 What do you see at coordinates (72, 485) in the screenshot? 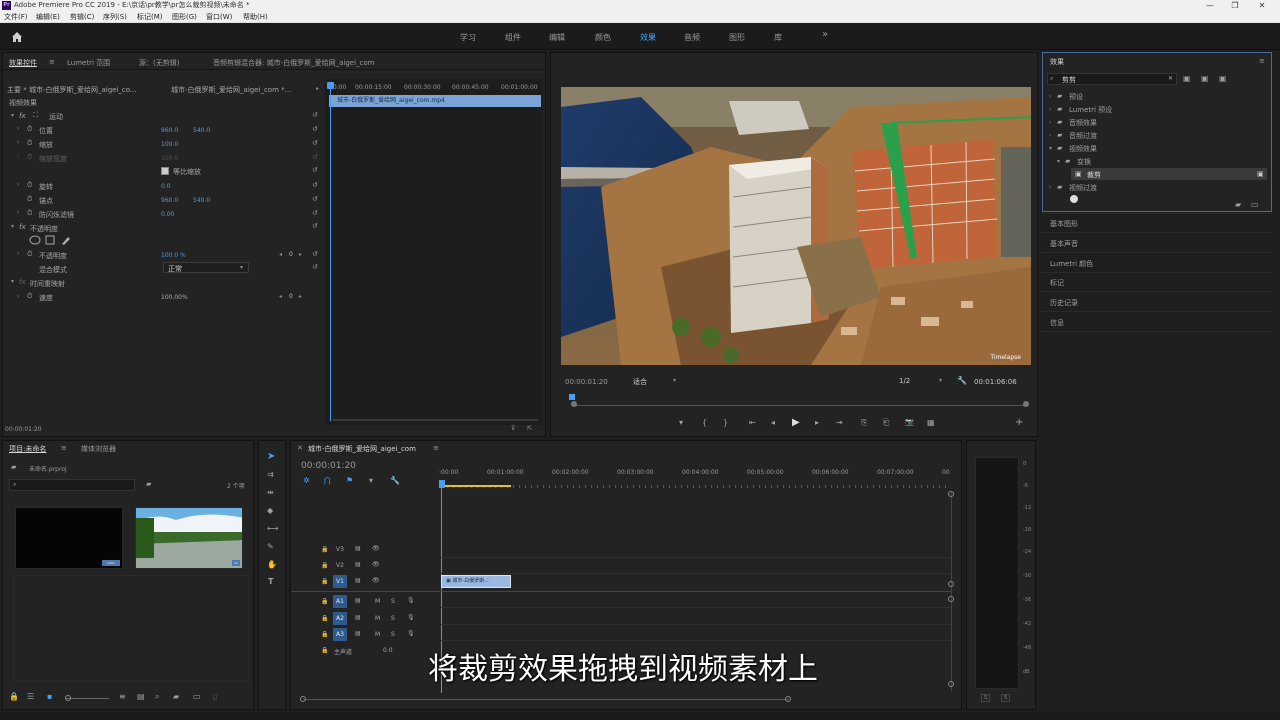
I see `project-search-input: ⌕` at bounding box center [72, 485].